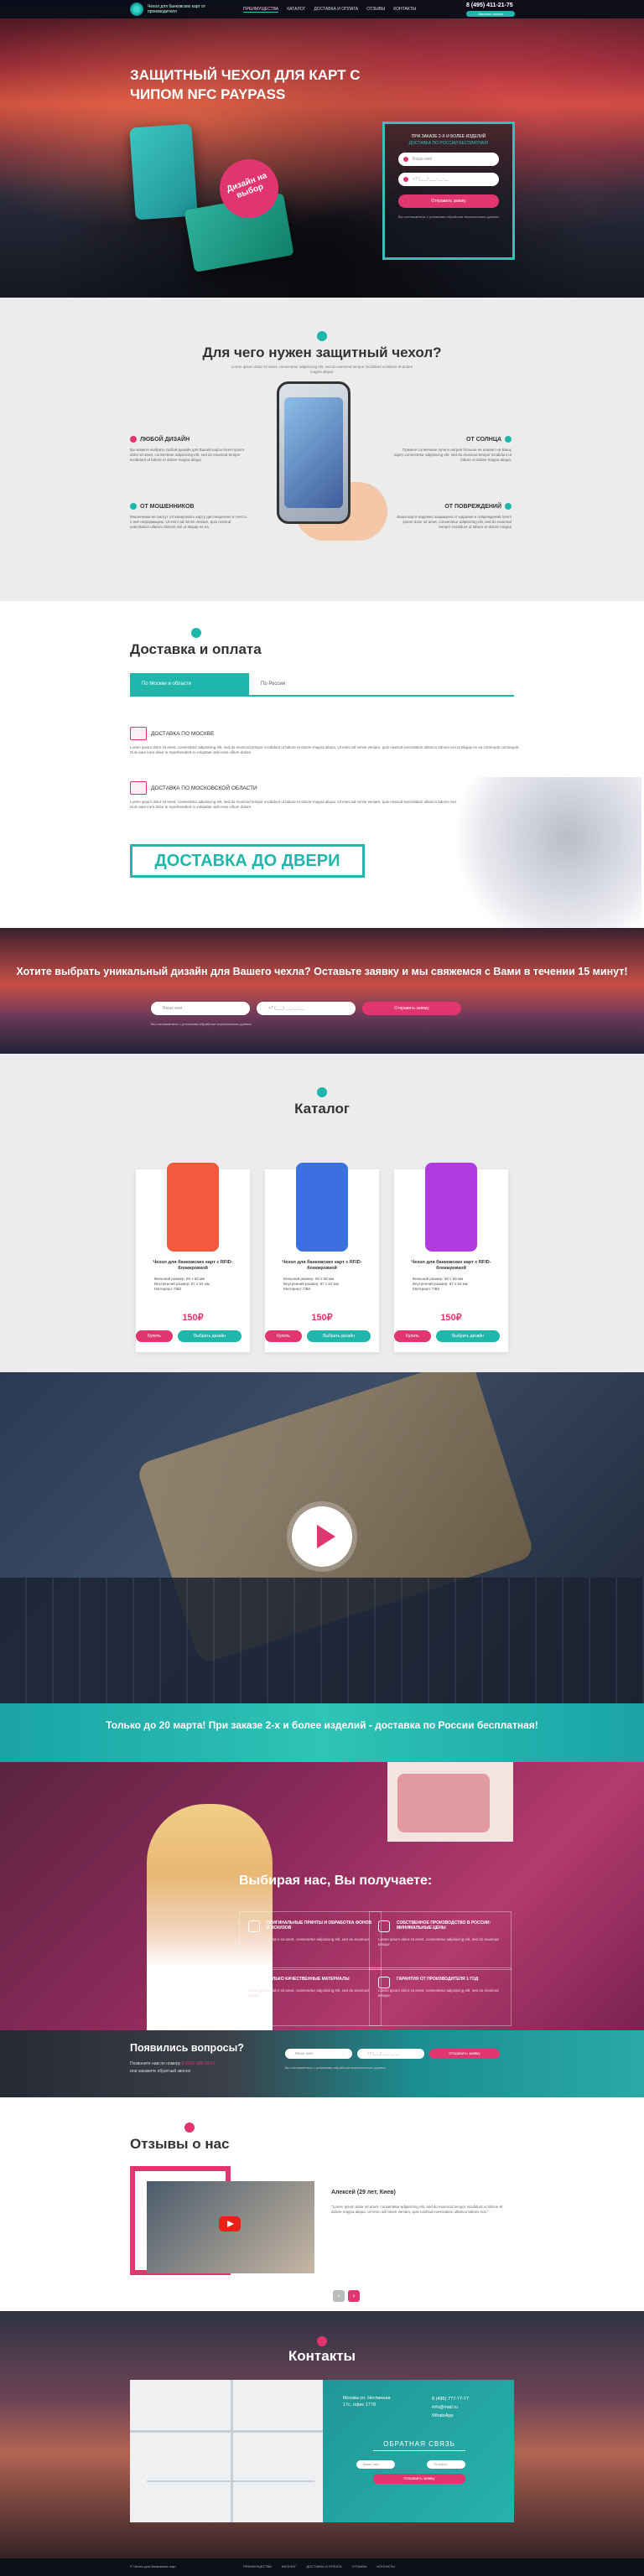 The image size is (644, 2576). Describe the element at coordinates (450, 2399) in the screenshot. I see `contact-phone: 8 (495) 777-77-77` at that location.